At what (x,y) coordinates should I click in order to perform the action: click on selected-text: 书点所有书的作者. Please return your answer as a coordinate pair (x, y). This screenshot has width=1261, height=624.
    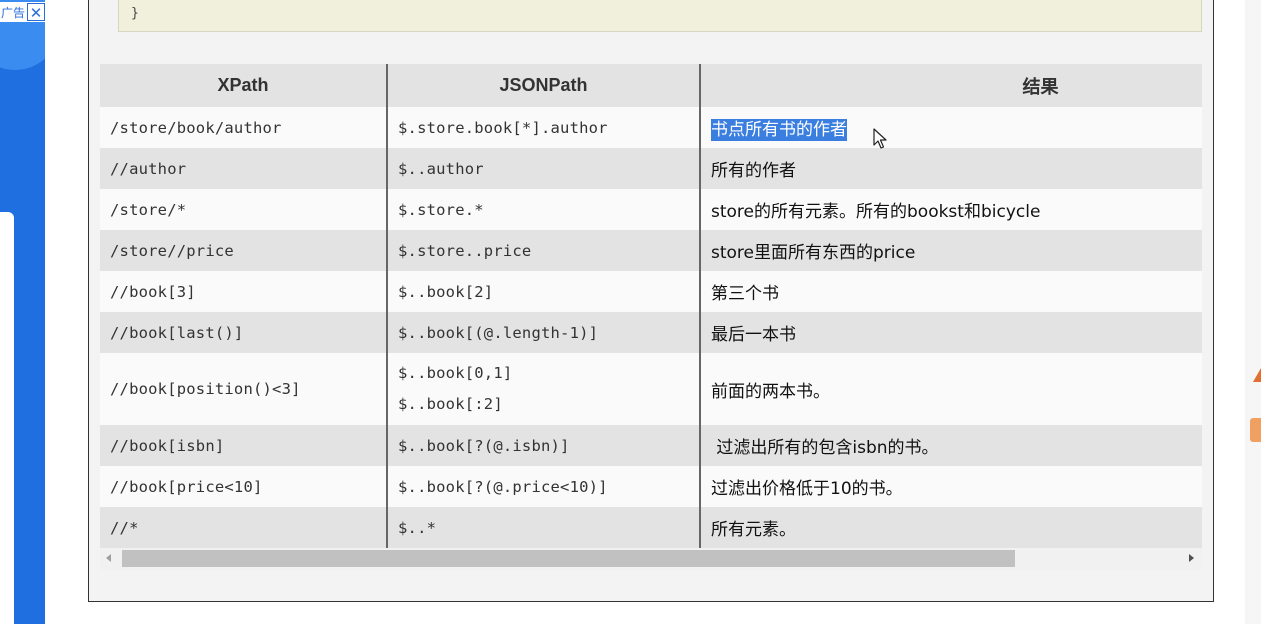
    Looking at the image, I should click on (779, 130).